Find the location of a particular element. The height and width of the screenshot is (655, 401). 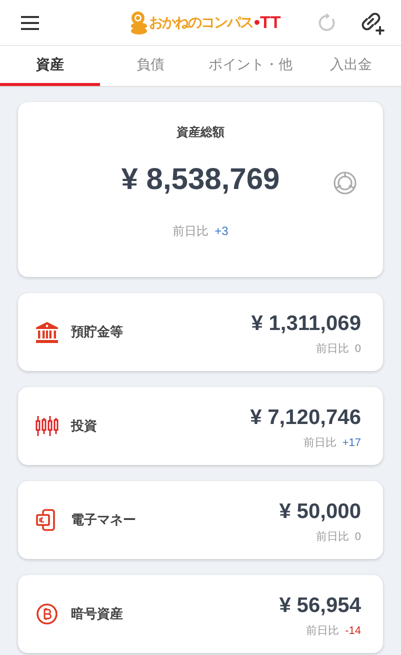

summary-title: 資産総額 is located at coordinates (200, 132).